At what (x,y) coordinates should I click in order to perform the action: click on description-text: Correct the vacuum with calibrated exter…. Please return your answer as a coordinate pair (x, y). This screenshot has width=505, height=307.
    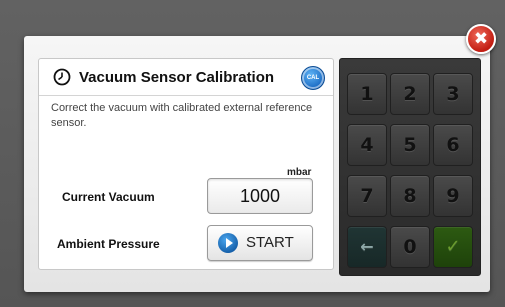
    Looking at the image, I should click on (182, 115).